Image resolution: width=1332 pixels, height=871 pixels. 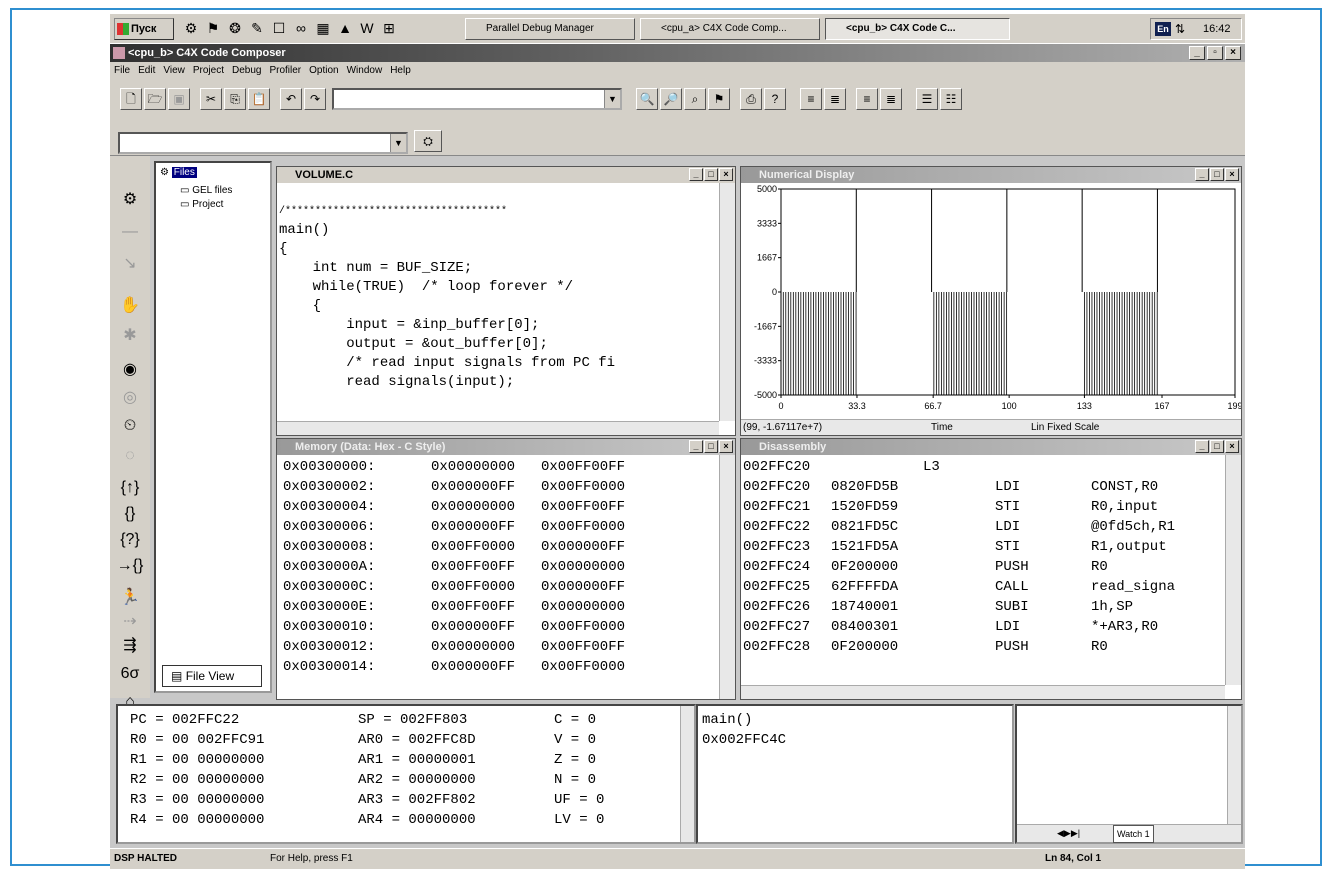 What do you see at coordinates (579, 820) in the screenshot?
I see `register-value: LV = 0` at bounding box center [579, 820].